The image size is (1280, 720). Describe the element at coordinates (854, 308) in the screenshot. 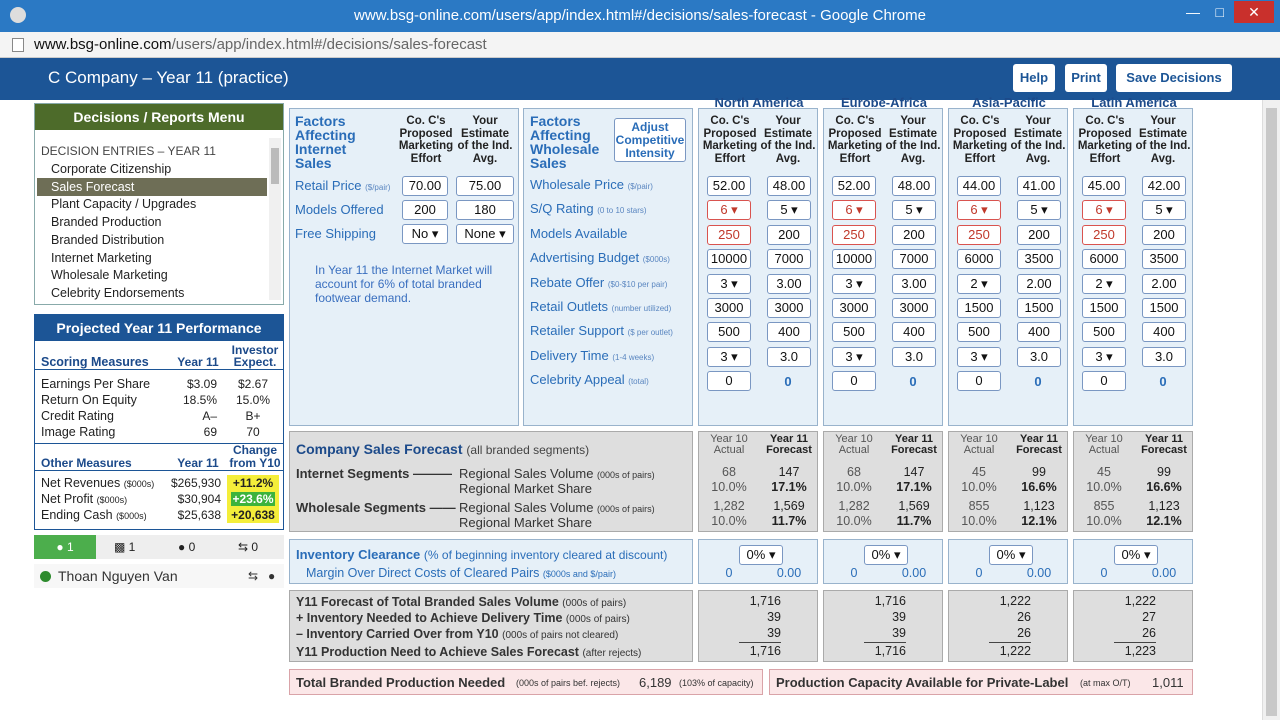

I see `region-1-row-5-proposed: 3000` at that location.